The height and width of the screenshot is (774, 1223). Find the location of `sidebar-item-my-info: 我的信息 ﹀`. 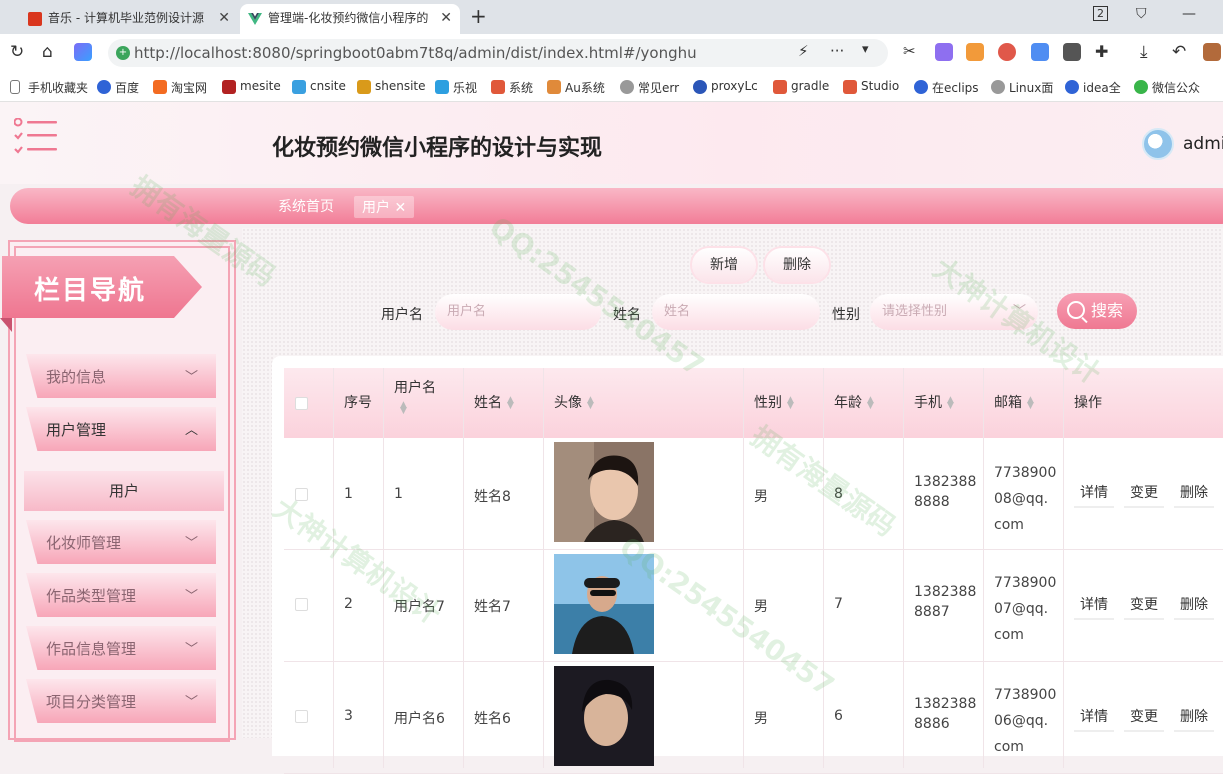

sidebar-item-my-info: 我的信息 ﹀ is located at coordinates (121, 376).